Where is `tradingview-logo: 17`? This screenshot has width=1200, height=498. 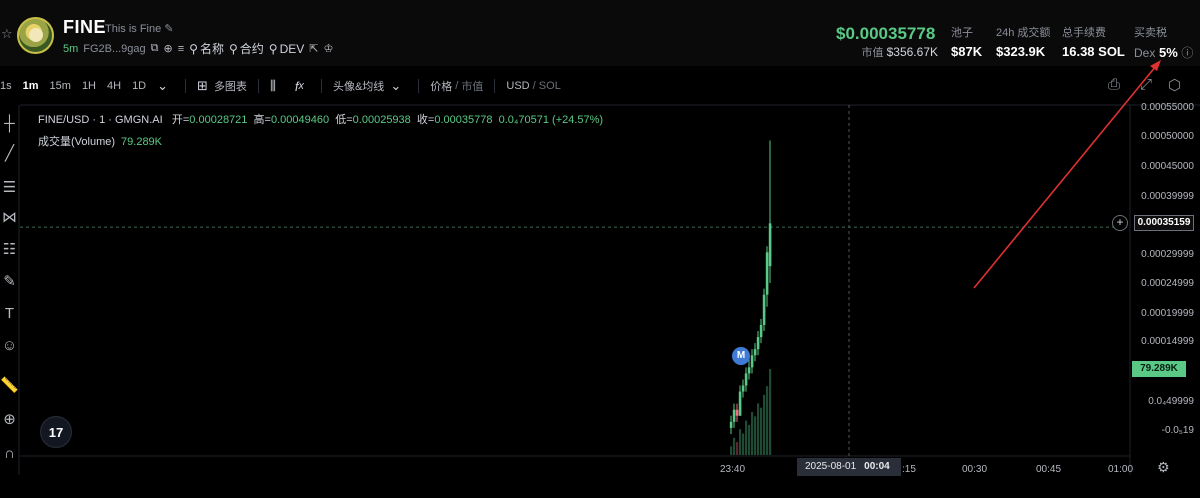 tradingview-logo: 17 is located at coordinates (56, 432).